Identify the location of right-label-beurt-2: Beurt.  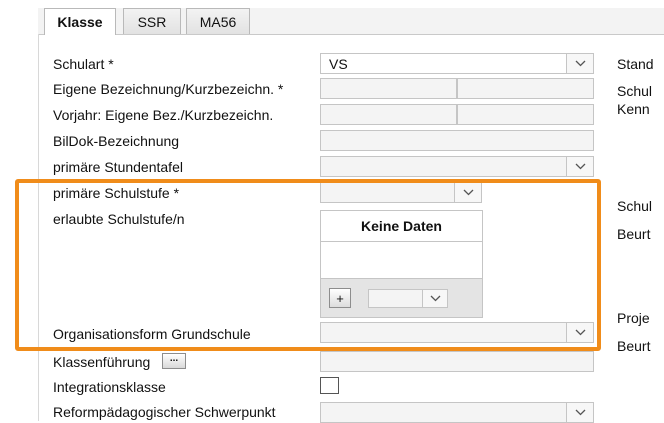
(634, 346).